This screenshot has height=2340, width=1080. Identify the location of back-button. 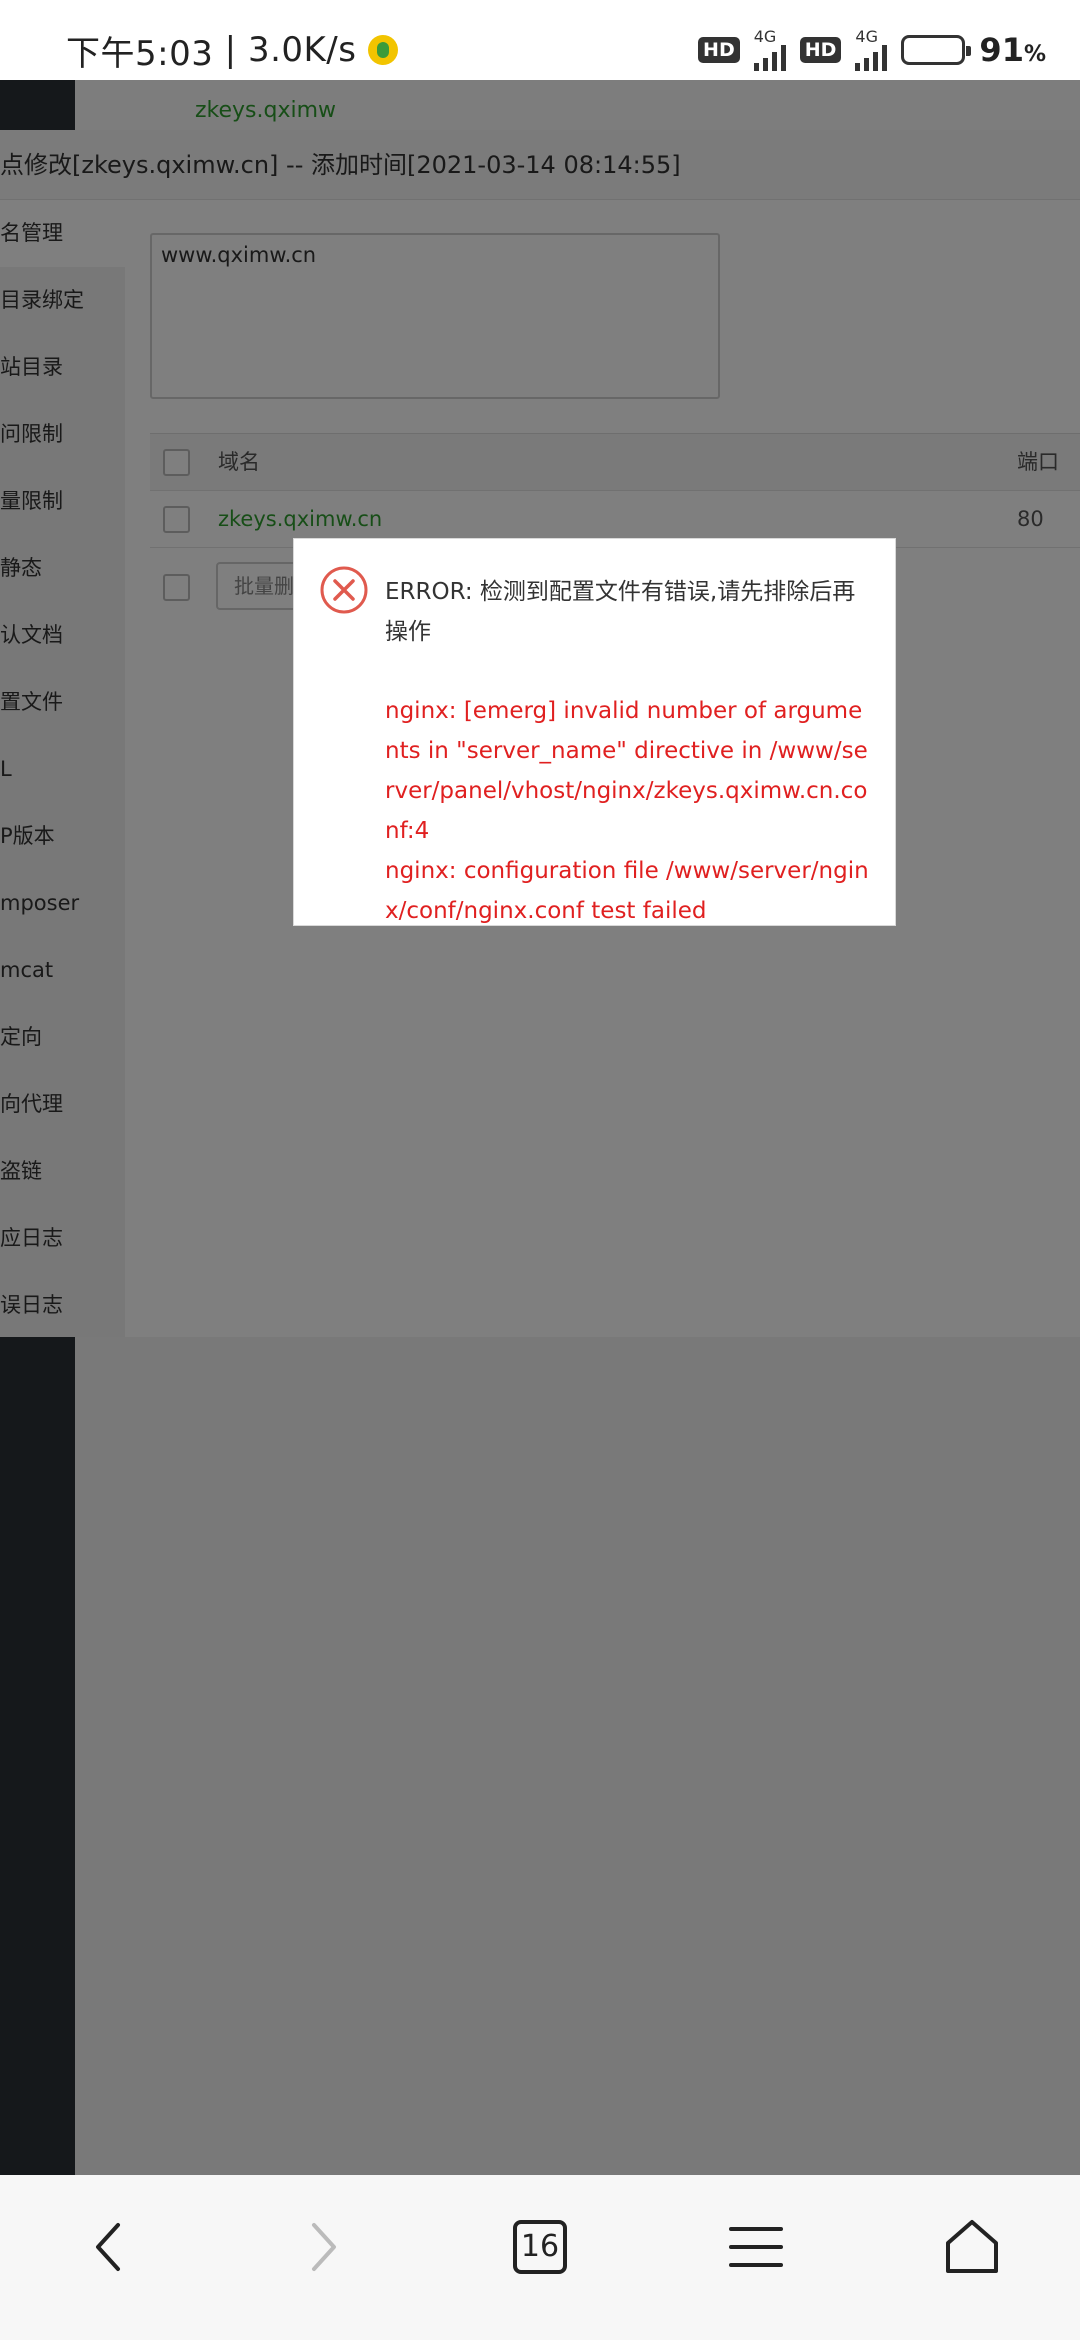
(108, 2257).